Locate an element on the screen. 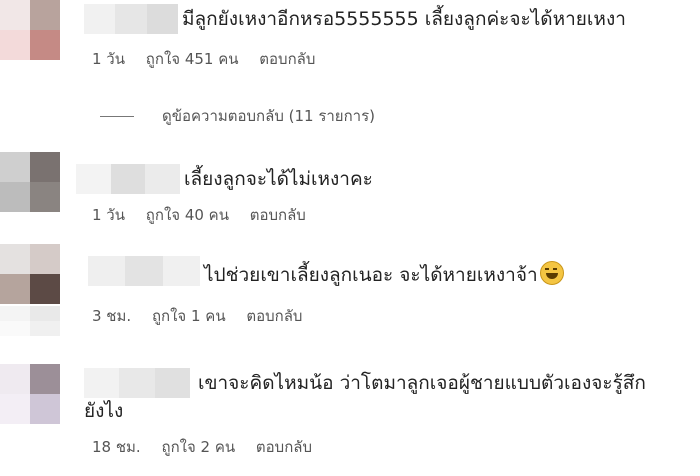 The image size is (700, 476). comment-time: 3 ชม. is located at coordinates (112, 316).